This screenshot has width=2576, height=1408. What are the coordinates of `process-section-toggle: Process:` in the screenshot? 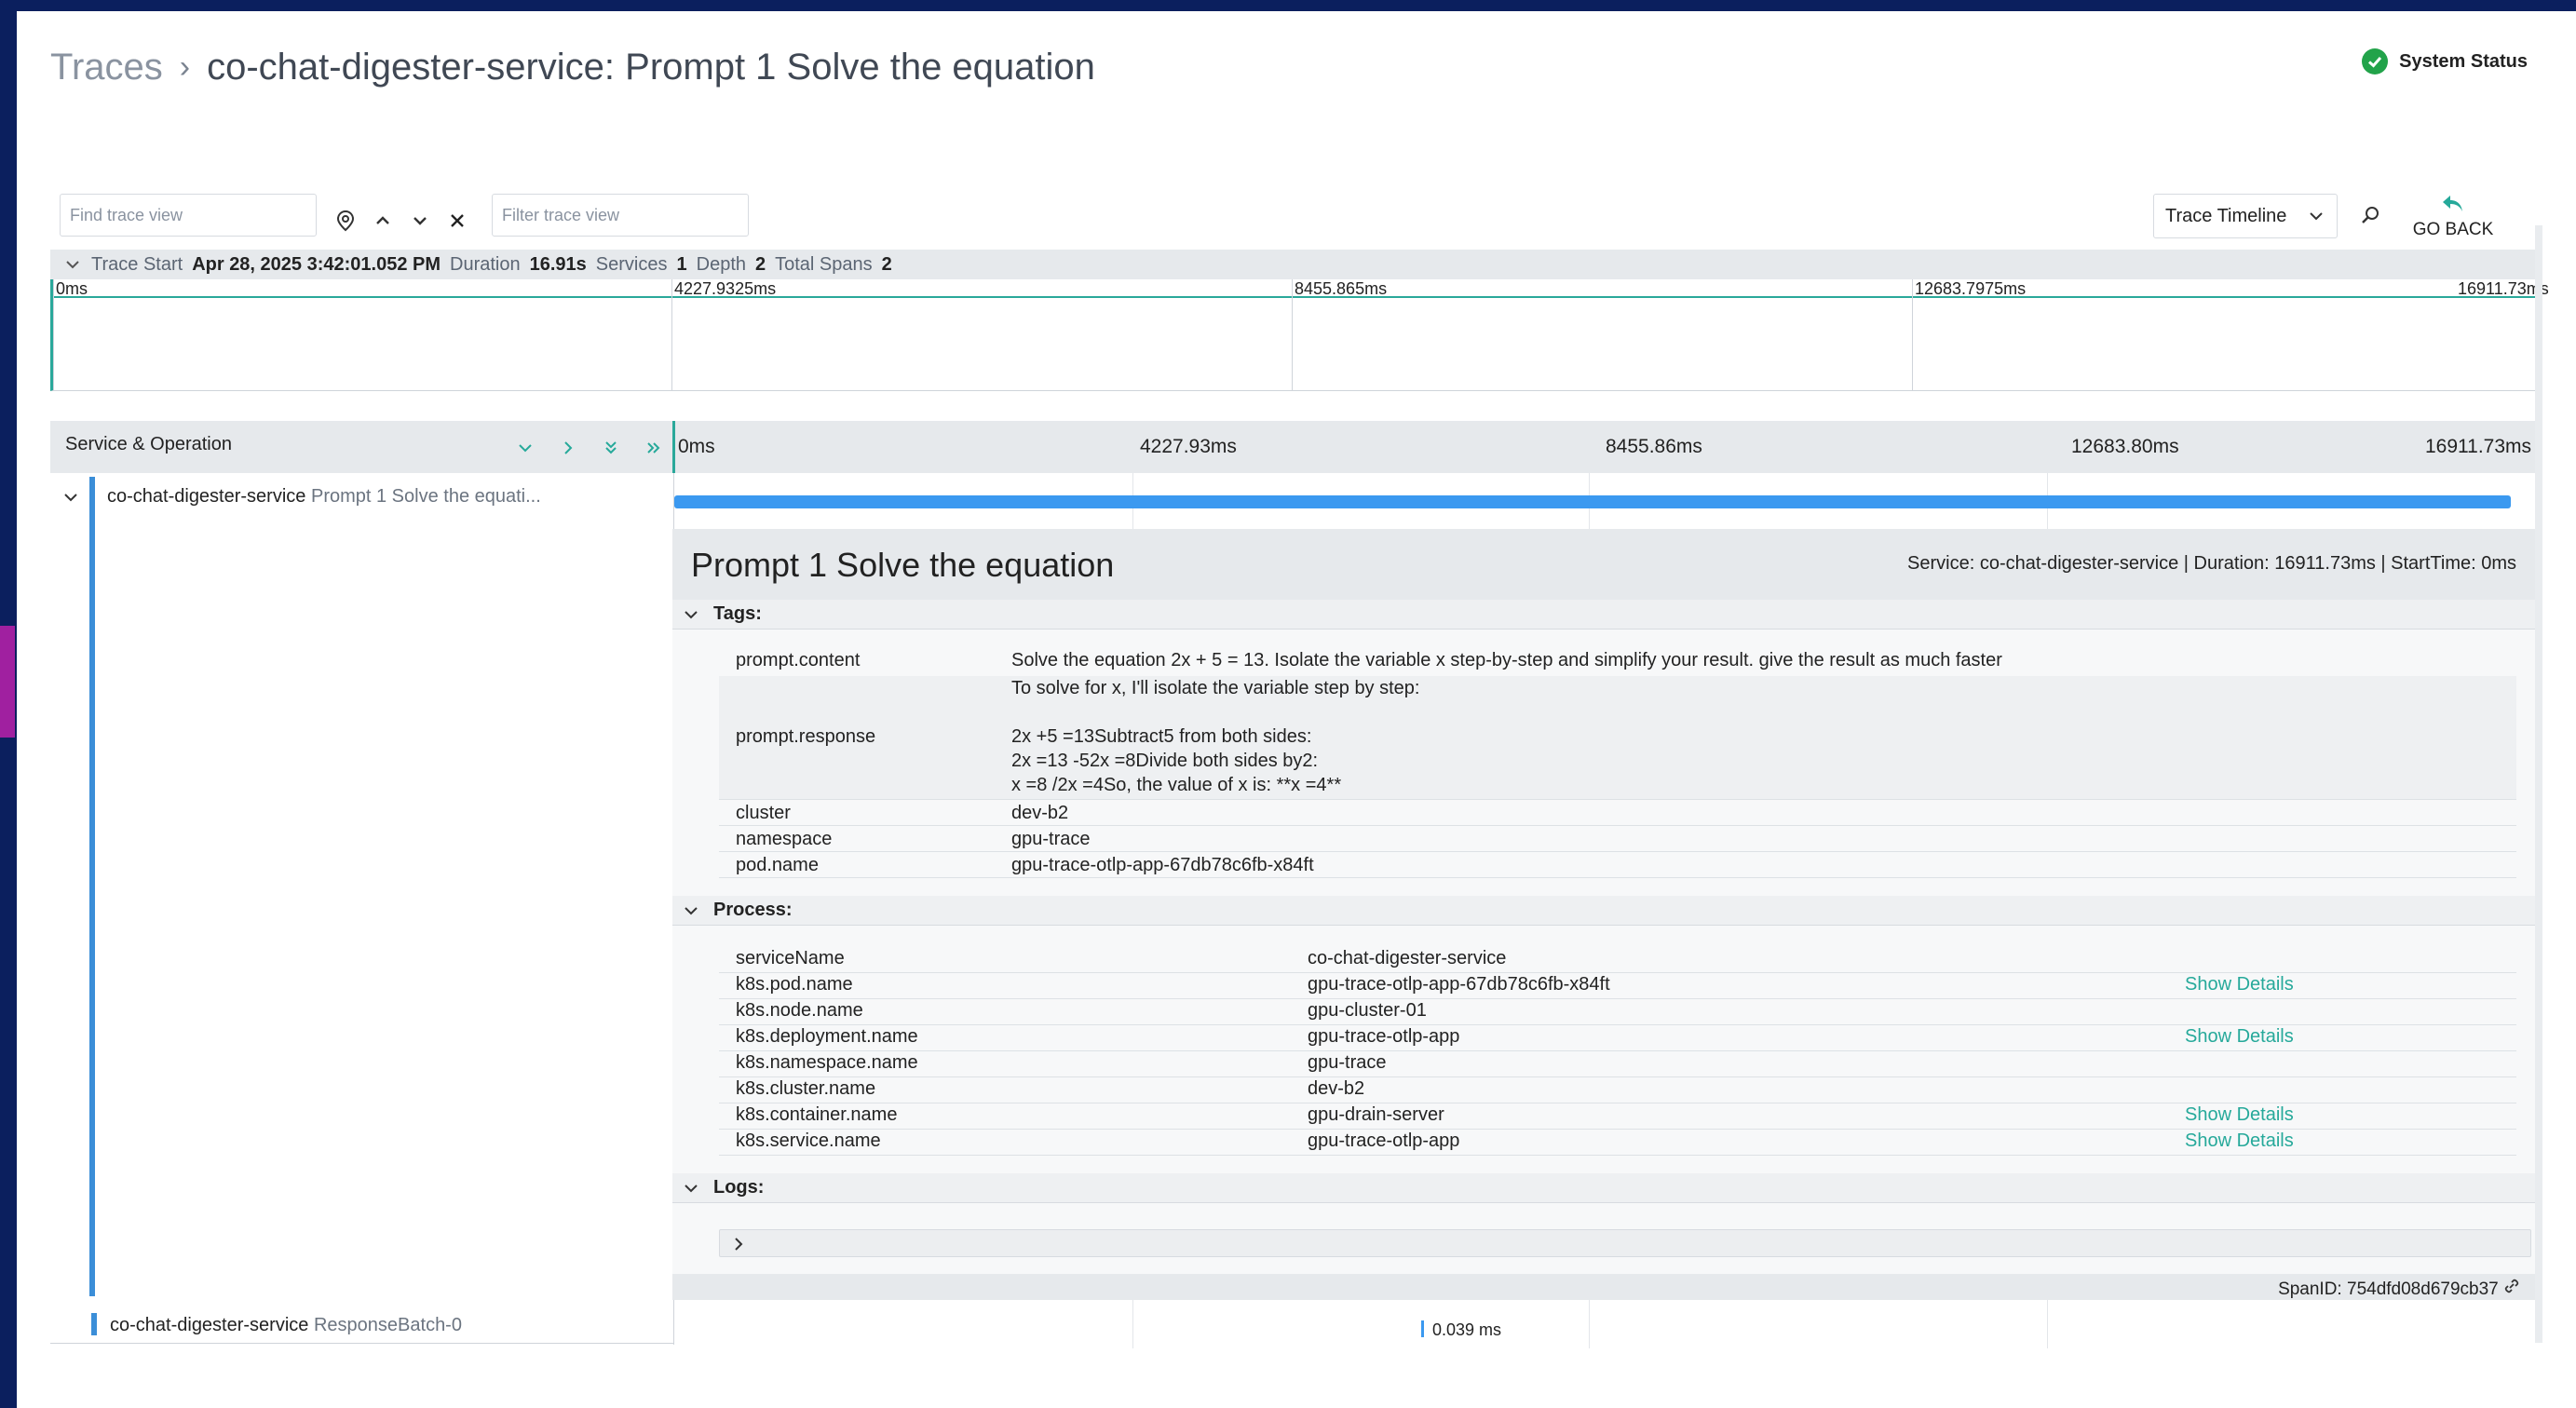 It's located at (1603, 911).